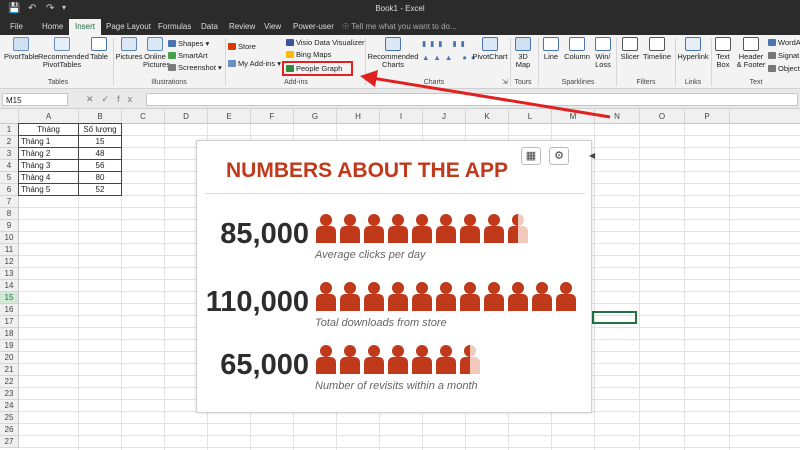 This screenshot has width=800, height=450. What do you see at coordinates (49, 116) in the screenshot?
I see `column-header-a: A` at bounding box center [49, 116].